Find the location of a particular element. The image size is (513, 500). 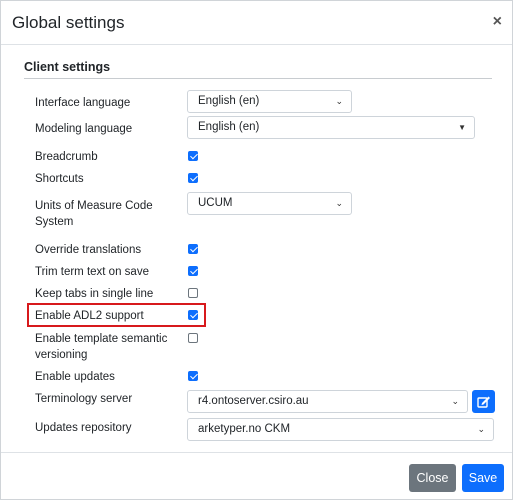

edit-icon is located at coordinates (483, 402).